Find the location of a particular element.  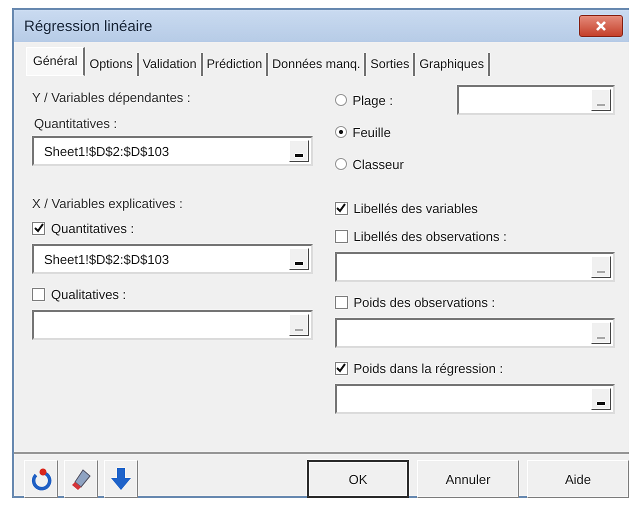

checkbox-label: Poids dans la régression : is located at coordinates (429, 368).